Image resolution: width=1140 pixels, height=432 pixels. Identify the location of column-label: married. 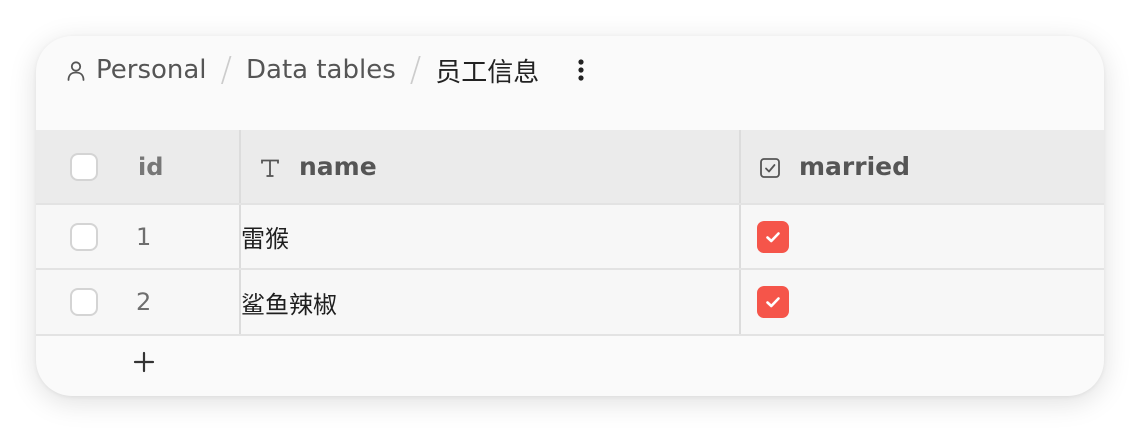
(854, 166).